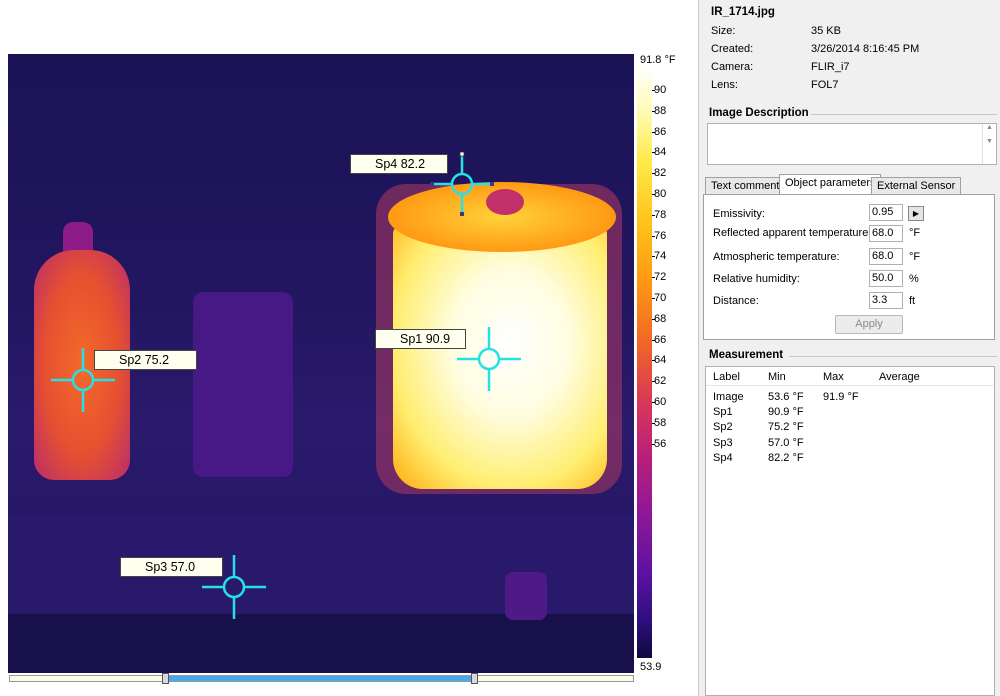 This screenshot has height=696, width=1000. Describe the element at coordinates (743, 12) in the screenshot. I see `file-name: IR_1714.jpg` at that location.